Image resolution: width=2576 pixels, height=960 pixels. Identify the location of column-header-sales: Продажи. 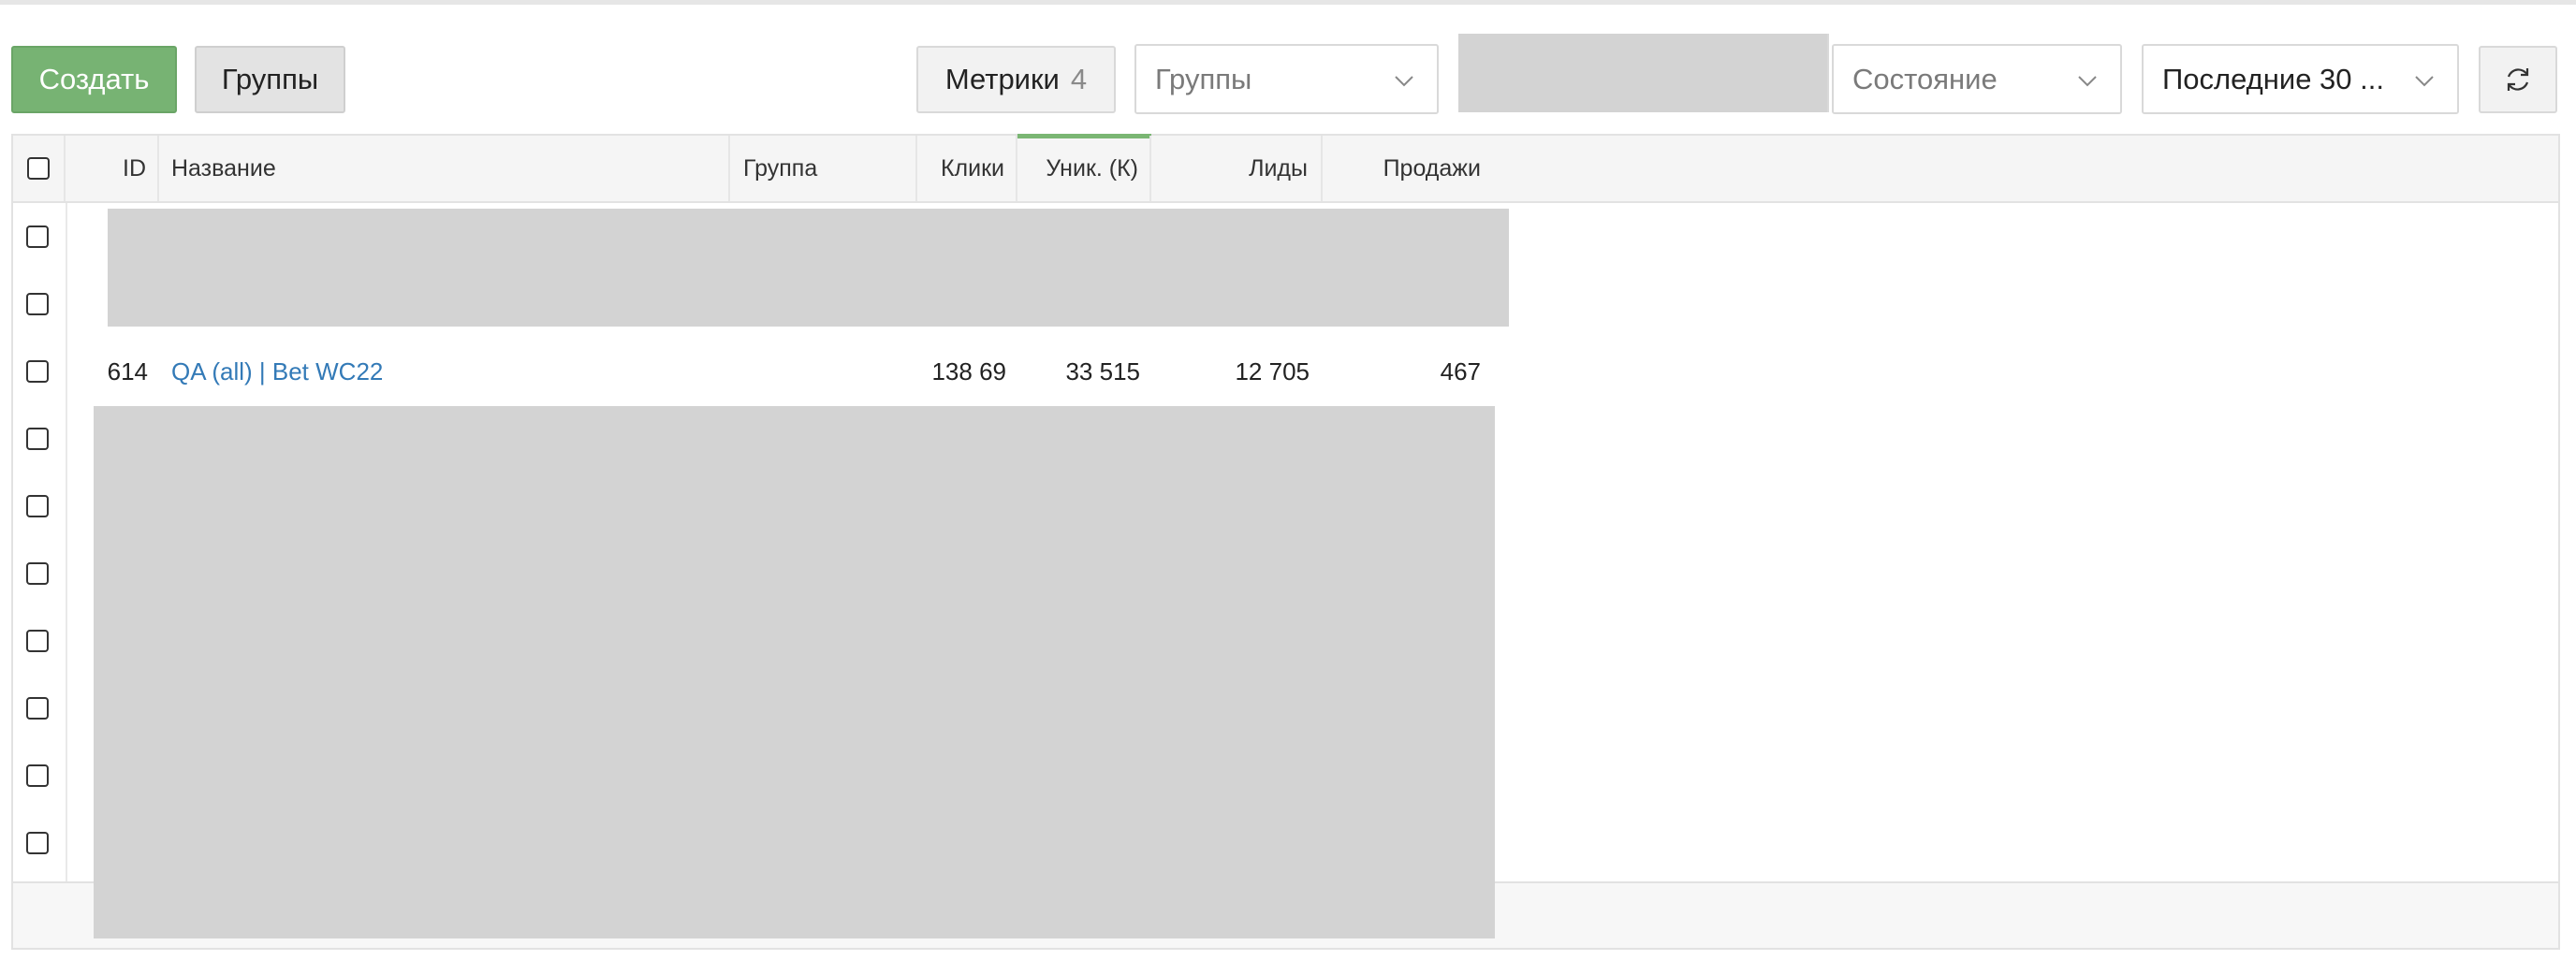
(1408, 168).